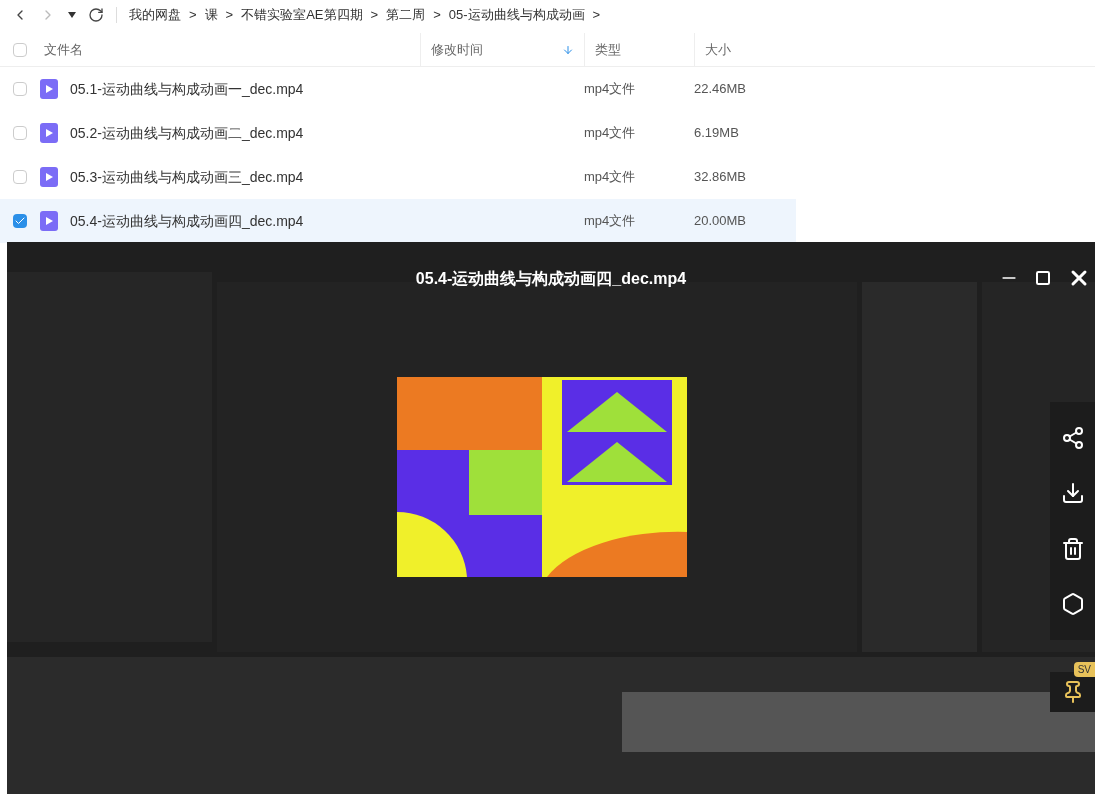  Describe the element at coordinates (551, 279) in the screenshot. I see `video-title: 05.4-运动曲线与构成动画四_dec.mp4` at that location.